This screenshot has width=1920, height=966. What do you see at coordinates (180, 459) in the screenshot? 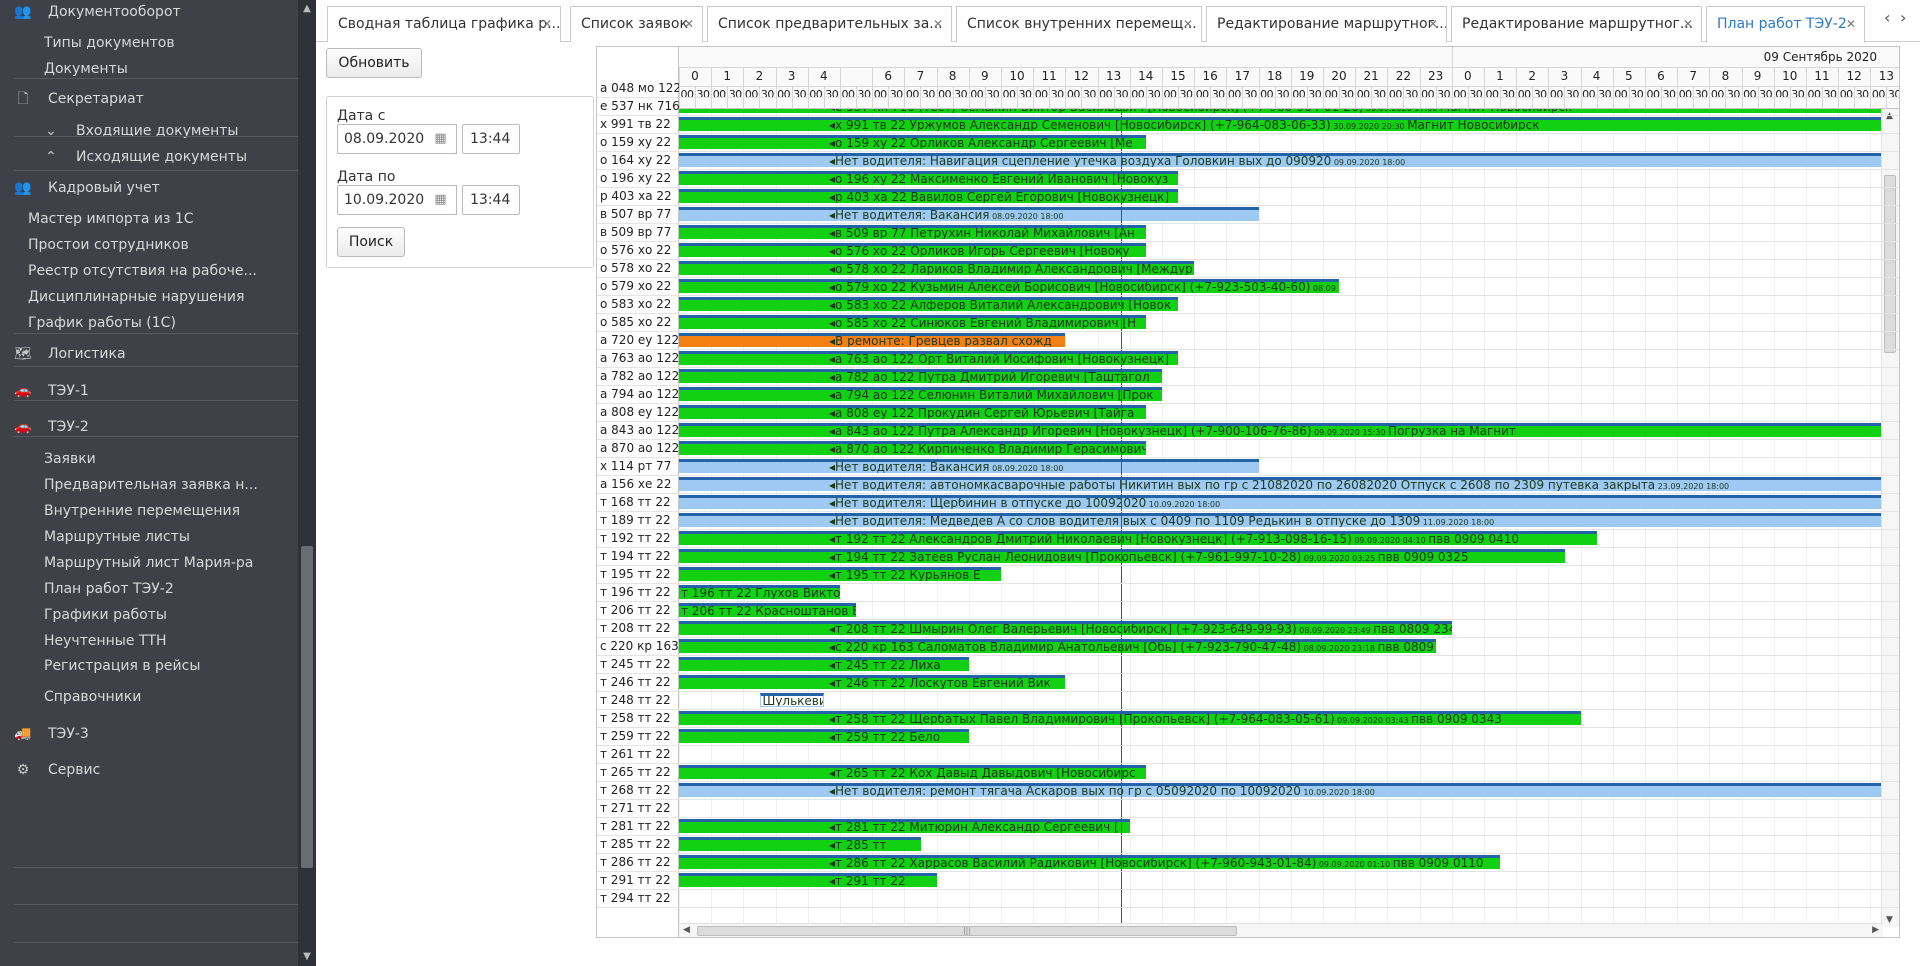
I see `sidebar-item-15: Заявки` at bounding box center [180, 459].